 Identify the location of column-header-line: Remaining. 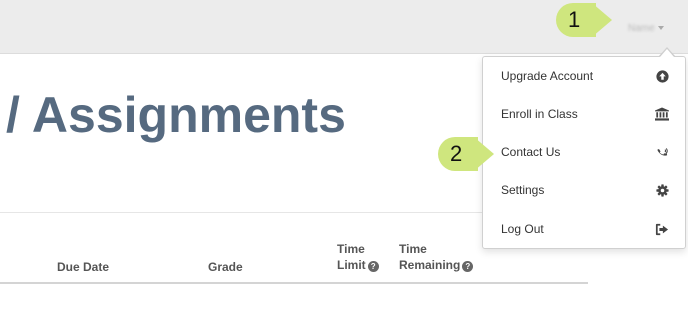
(430, 265).